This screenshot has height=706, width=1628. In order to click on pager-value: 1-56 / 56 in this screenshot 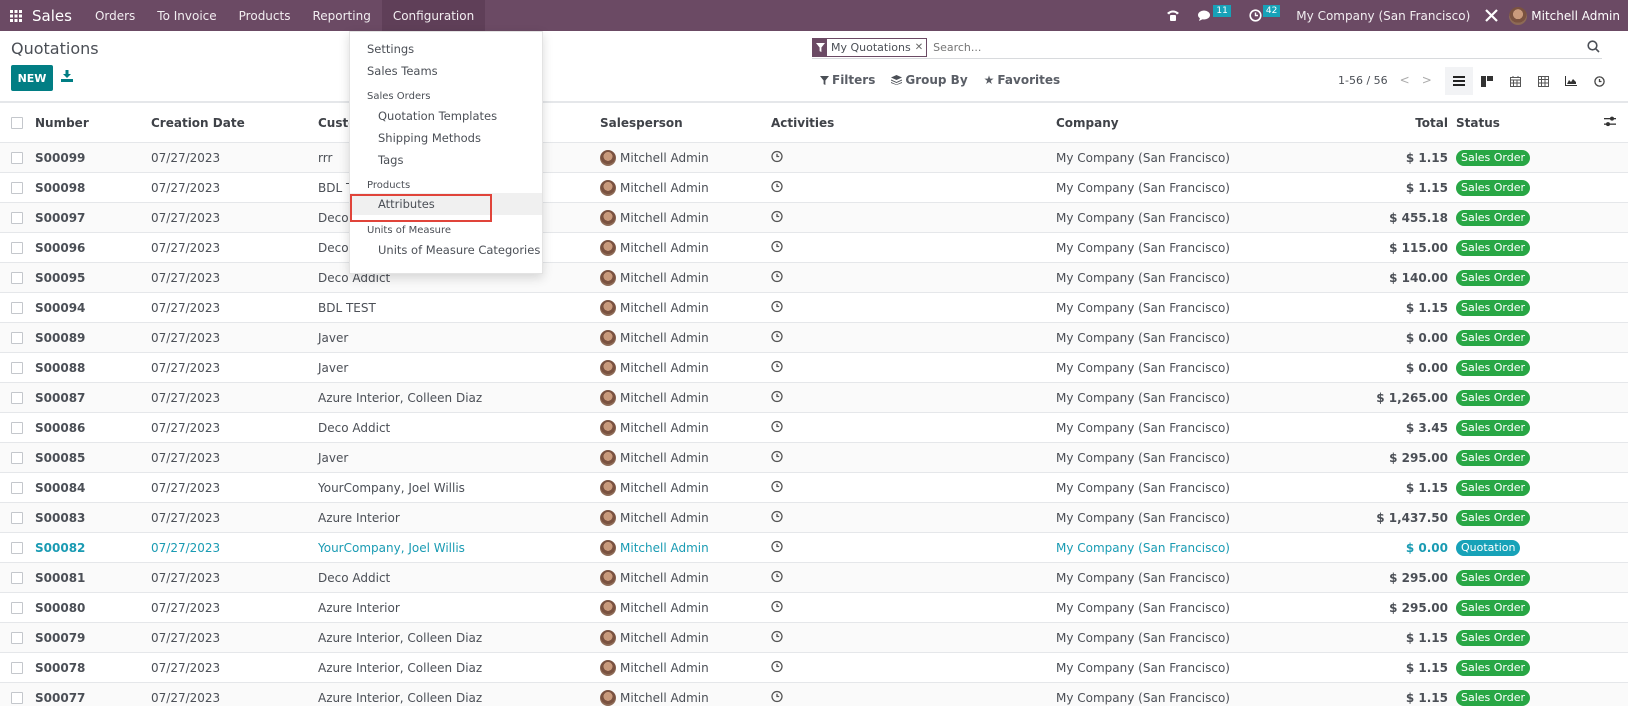, I will do `click(1363, 80)`.